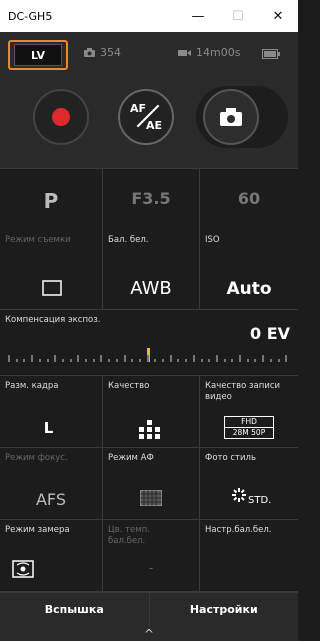  Describe the element at coordinates (131, 458) in the screenshot. I see `af-mode-label: Режим АФ` at that location.